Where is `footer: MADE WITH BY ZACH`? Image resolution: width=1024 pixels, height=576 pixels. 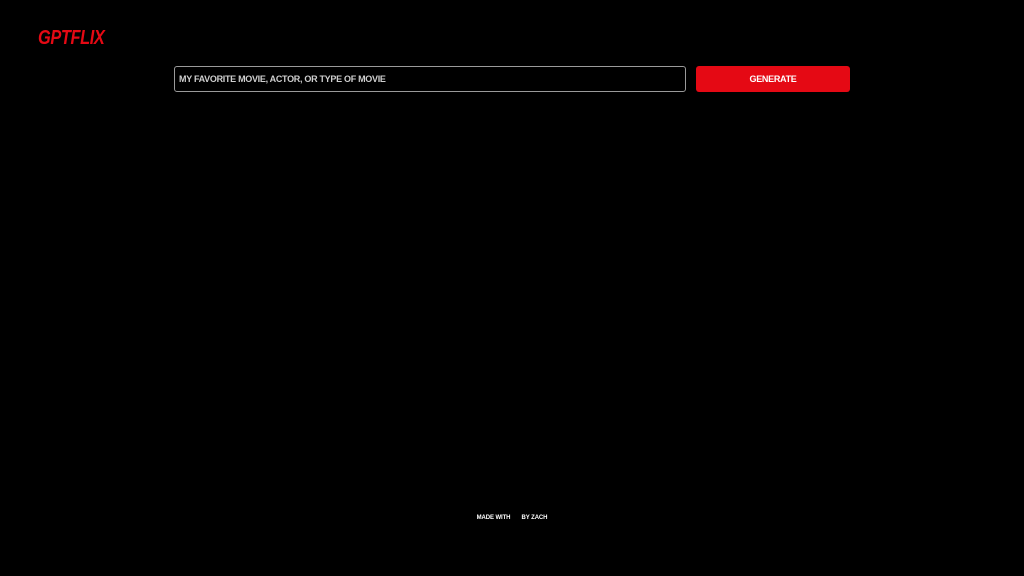
footer: MADE WITH BY ZACH is located at coordinates (512, 518).